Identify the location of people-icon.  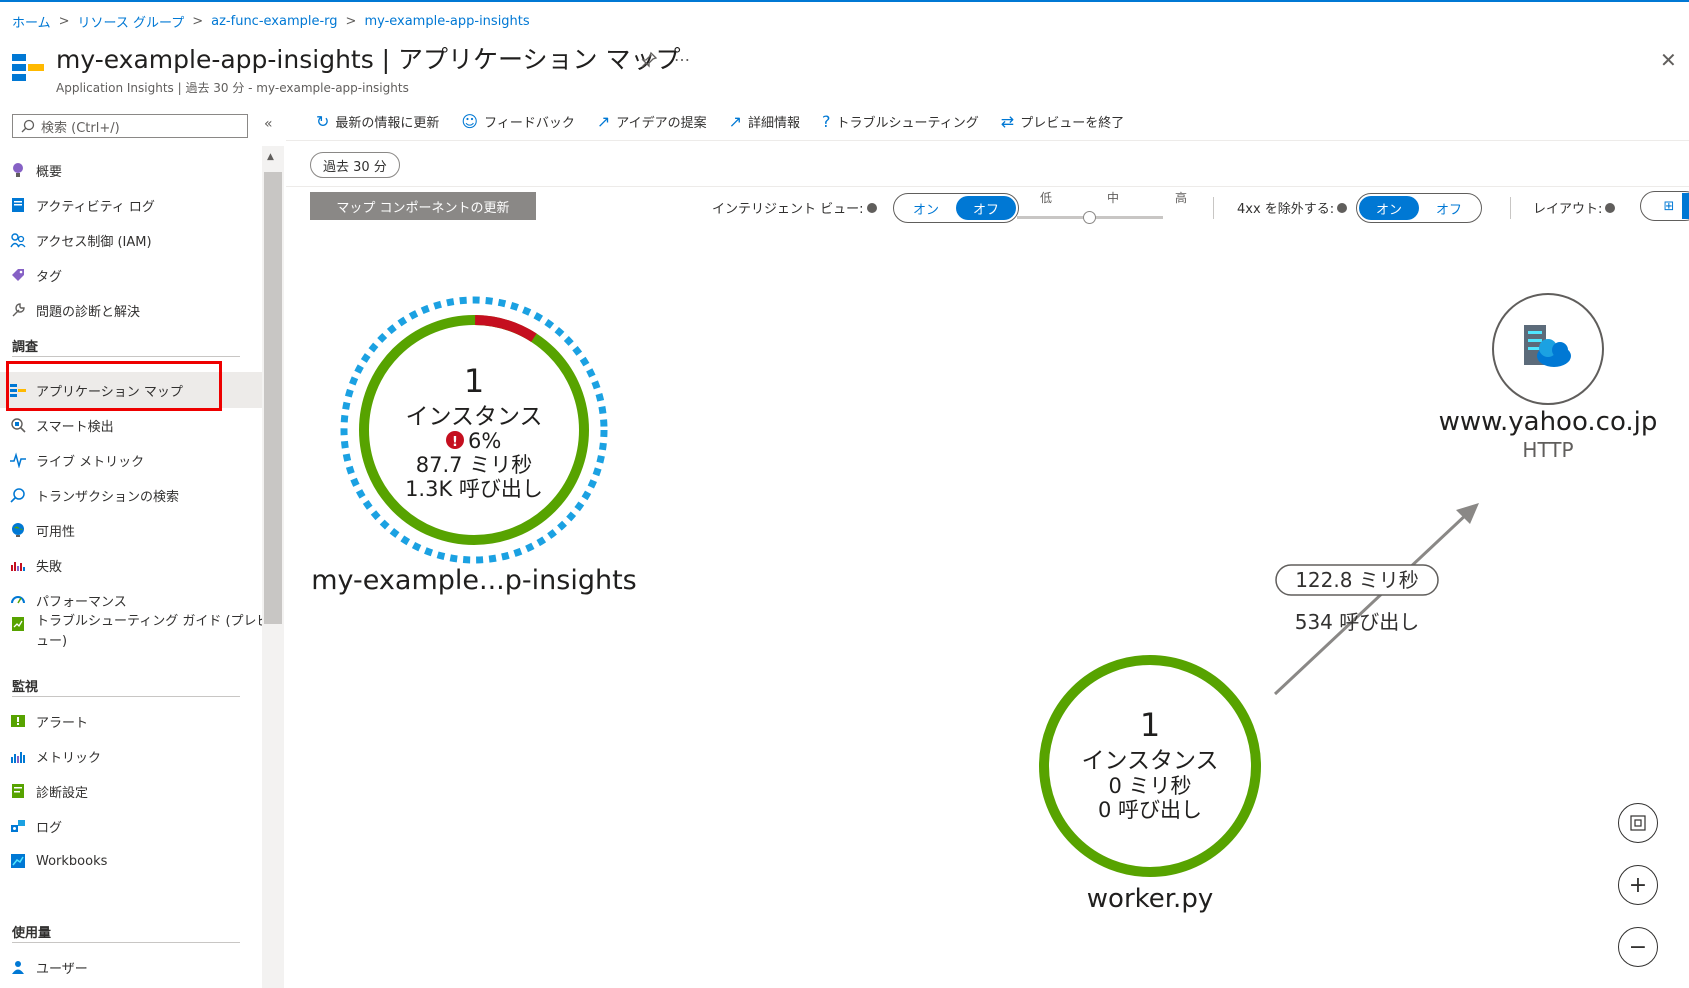
(18, 240).